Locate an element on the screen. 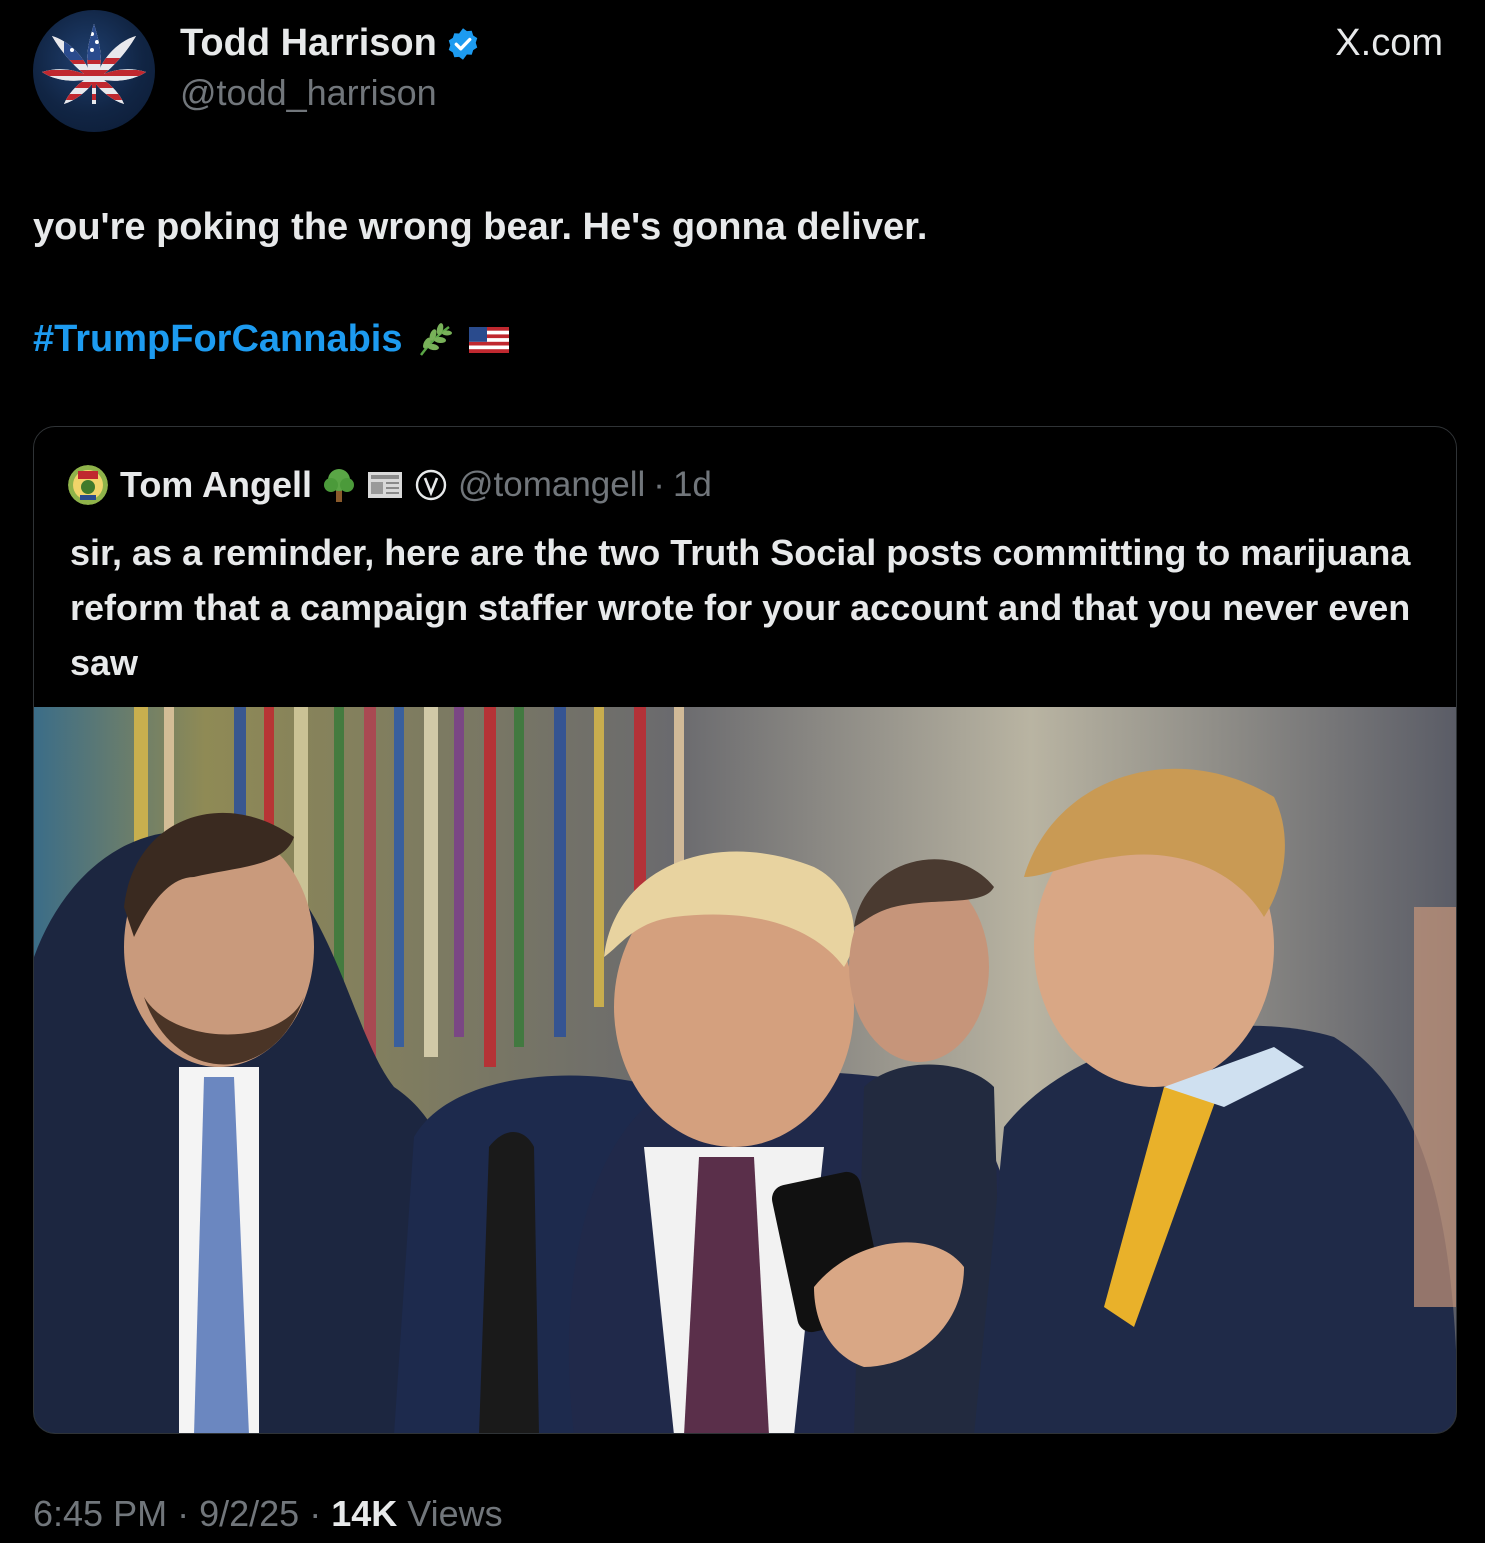 This screenshot has height=1543, width=1485. tree-icon is located at coordinates (339, 485).